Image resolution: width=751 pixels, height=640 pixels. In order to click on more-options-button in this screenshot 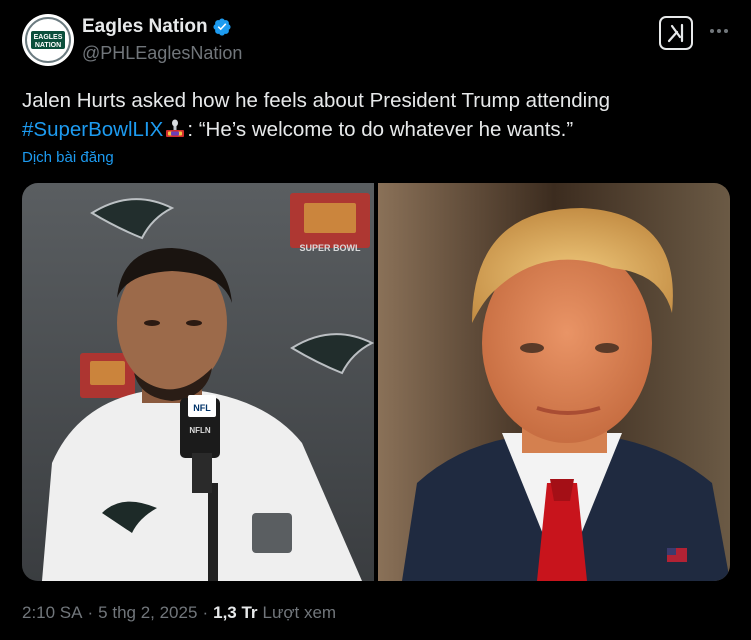, I will do `click(719, 31)`.